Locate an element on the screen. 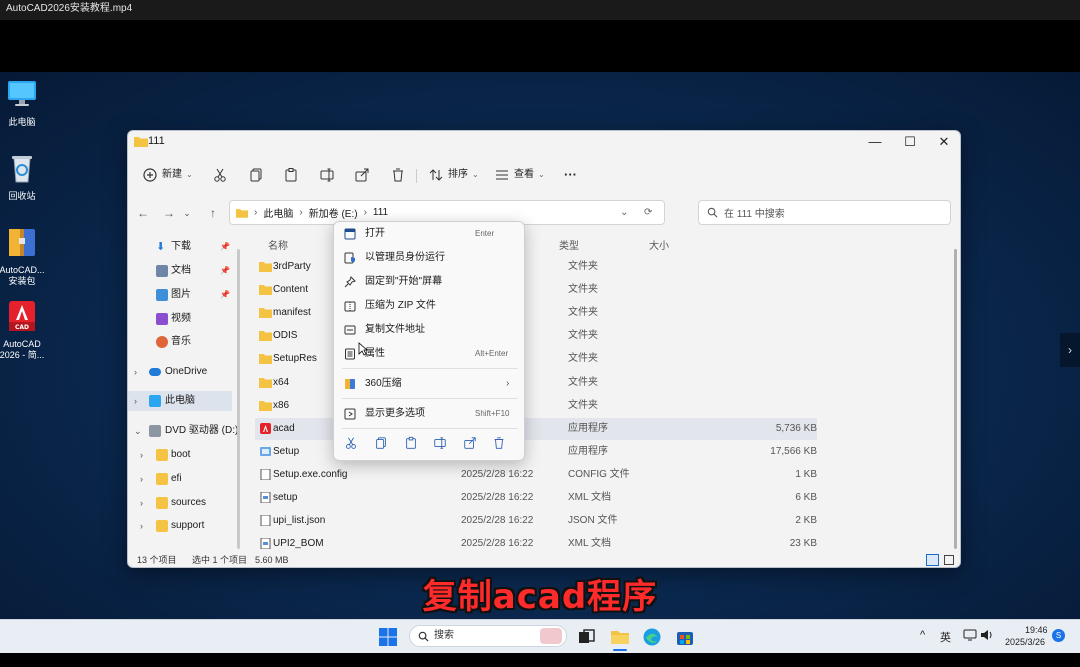  table-row: UPI2_BOM 2025/2/28 16:22 XML 文档 23 KB is located at coordinates (536, 544).